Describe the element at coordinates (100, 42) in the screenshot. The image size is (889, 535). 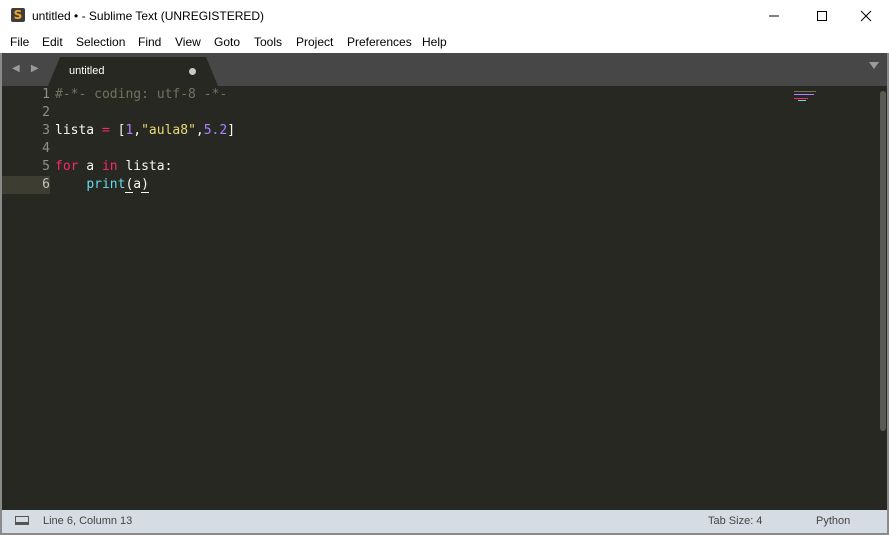
I see `menu-selection: Selection` at that location.